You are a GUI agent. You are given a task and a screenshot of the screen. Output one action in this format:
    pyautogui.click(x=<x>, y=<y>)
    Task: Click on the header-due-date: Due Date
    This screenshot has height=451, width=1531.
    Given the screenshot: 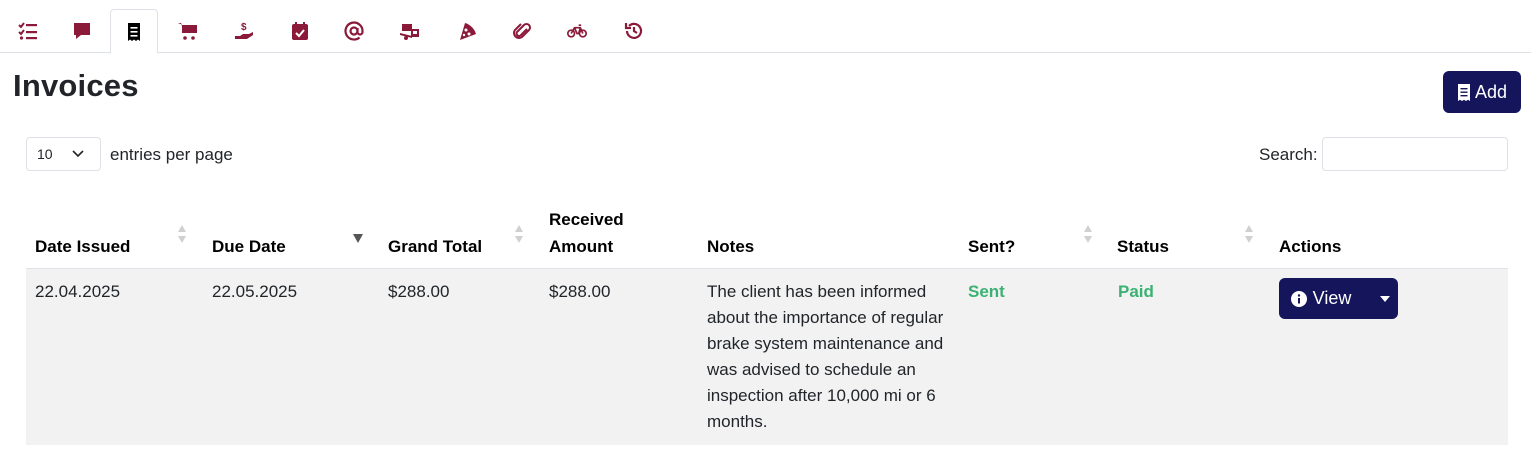 What is the action you would take?
    pyautogui.click(x=249, y=246)
    